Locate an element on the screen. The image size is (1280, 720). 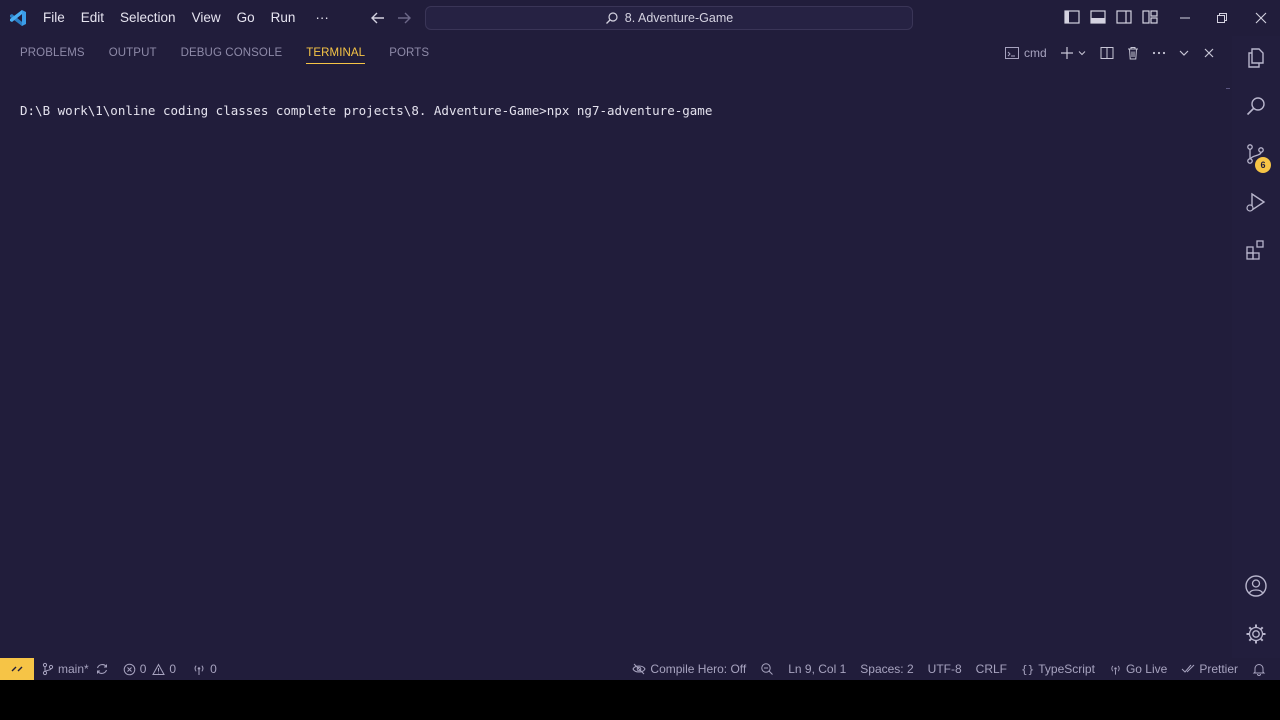
menu-view: View is located at coordinates (206, 18).